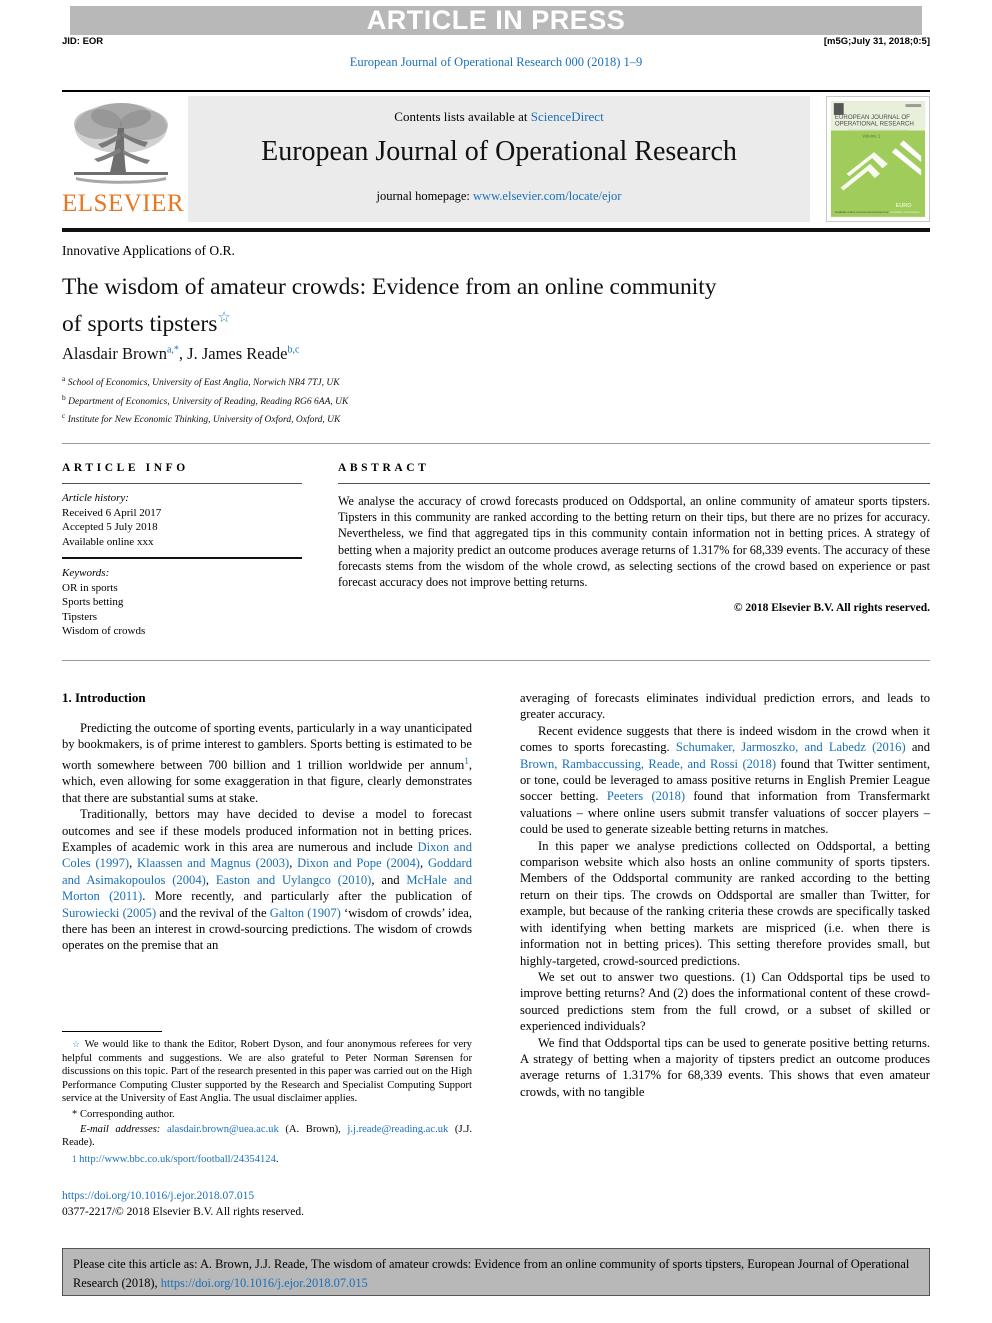  I want to click on email-label: E-mail addresses:, so click(120, 1129).